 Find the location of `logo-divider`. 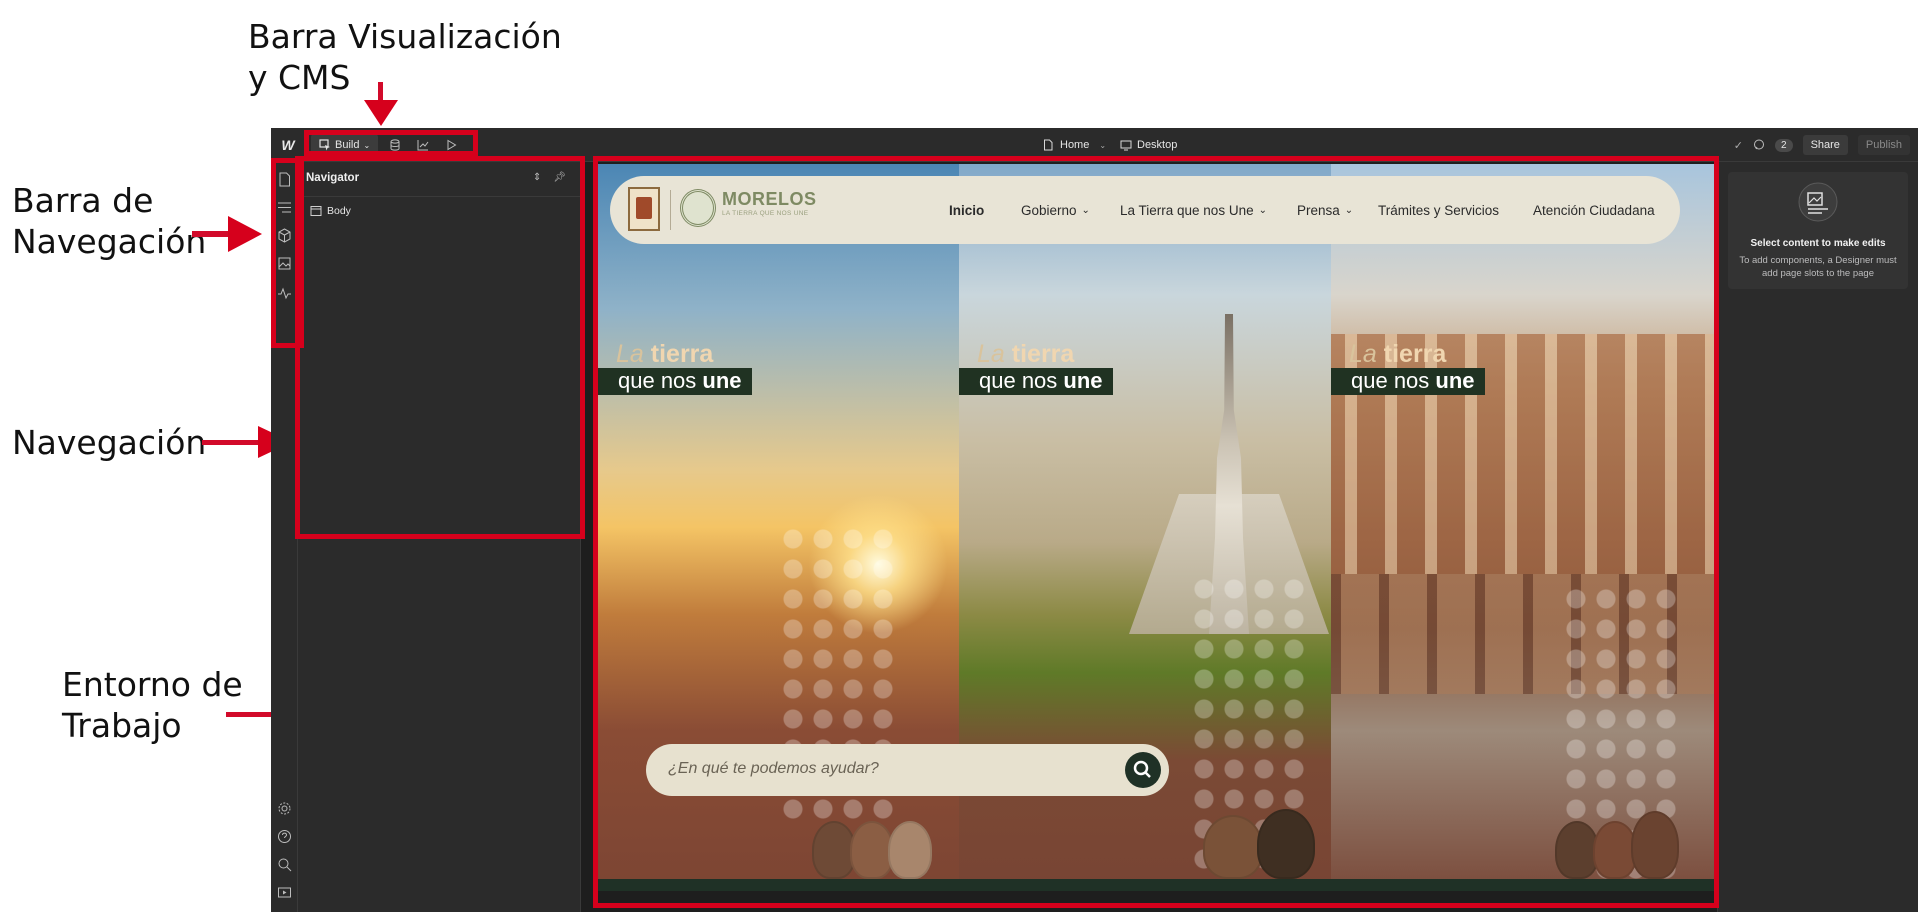

logo-divider is located at coordinates (670, 210).